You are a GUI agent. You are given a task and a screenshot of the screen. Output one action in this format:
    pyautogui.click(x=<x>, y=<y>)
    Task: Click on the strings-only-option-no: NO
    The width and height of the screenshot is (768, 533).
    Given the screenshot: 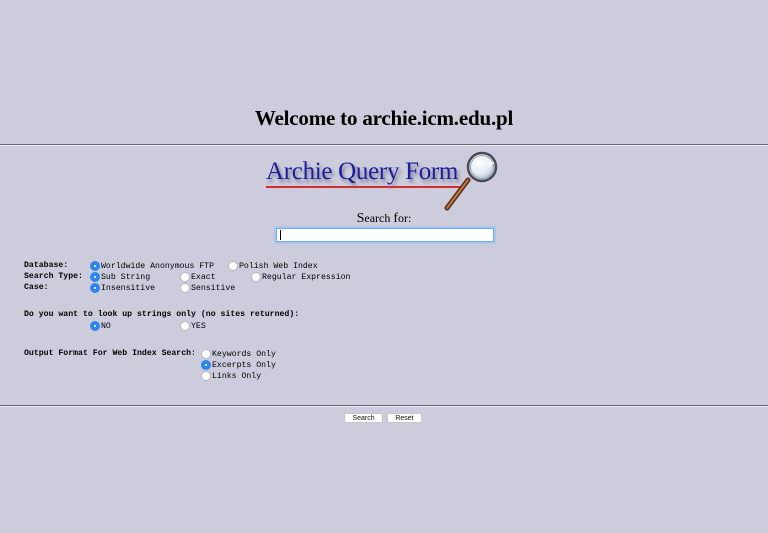 What is the action you would take?
    pyautogui.click(x=100, y=326)
    